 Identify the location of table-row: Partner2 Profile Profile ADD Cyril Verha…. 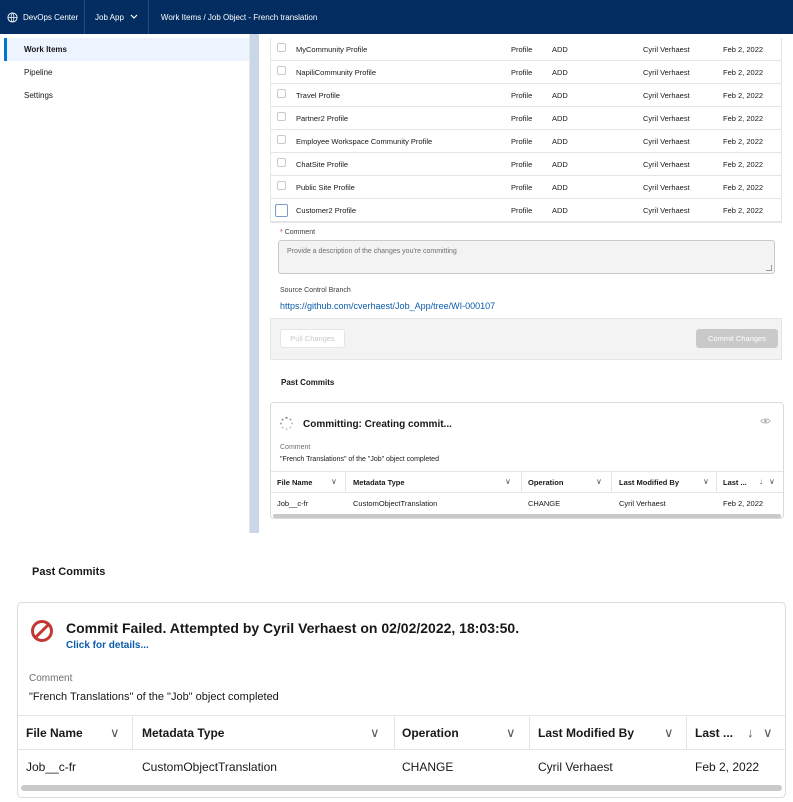
(526, 118).